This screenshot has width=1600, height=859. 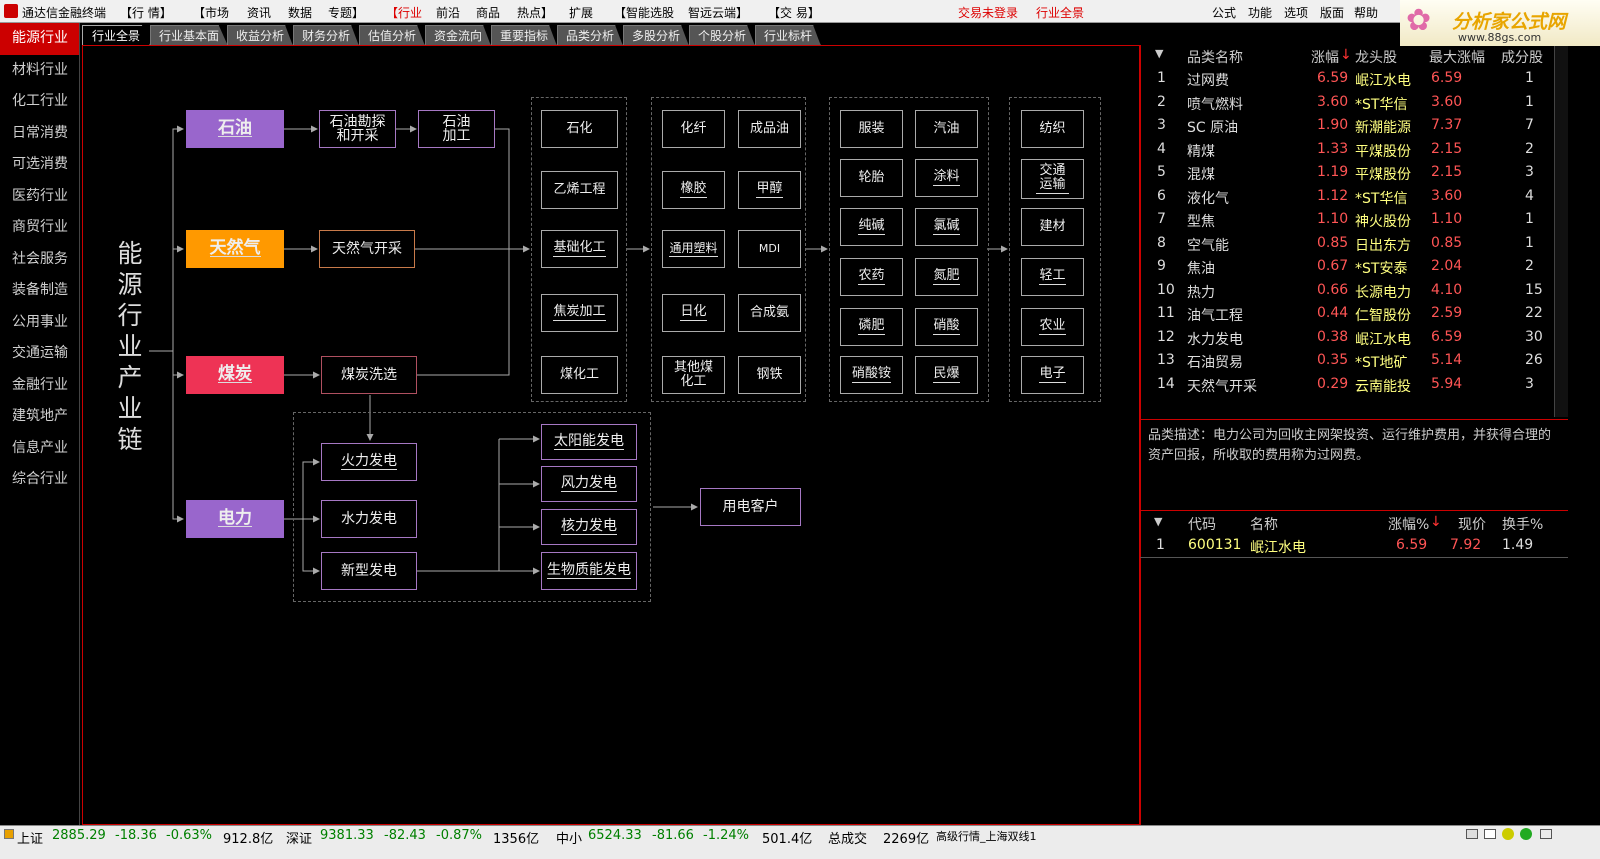 What do you see at coordinates (235, 375) in the screenshot?
I see `category-coal: 煤炭` at bounding box center [235, 375].